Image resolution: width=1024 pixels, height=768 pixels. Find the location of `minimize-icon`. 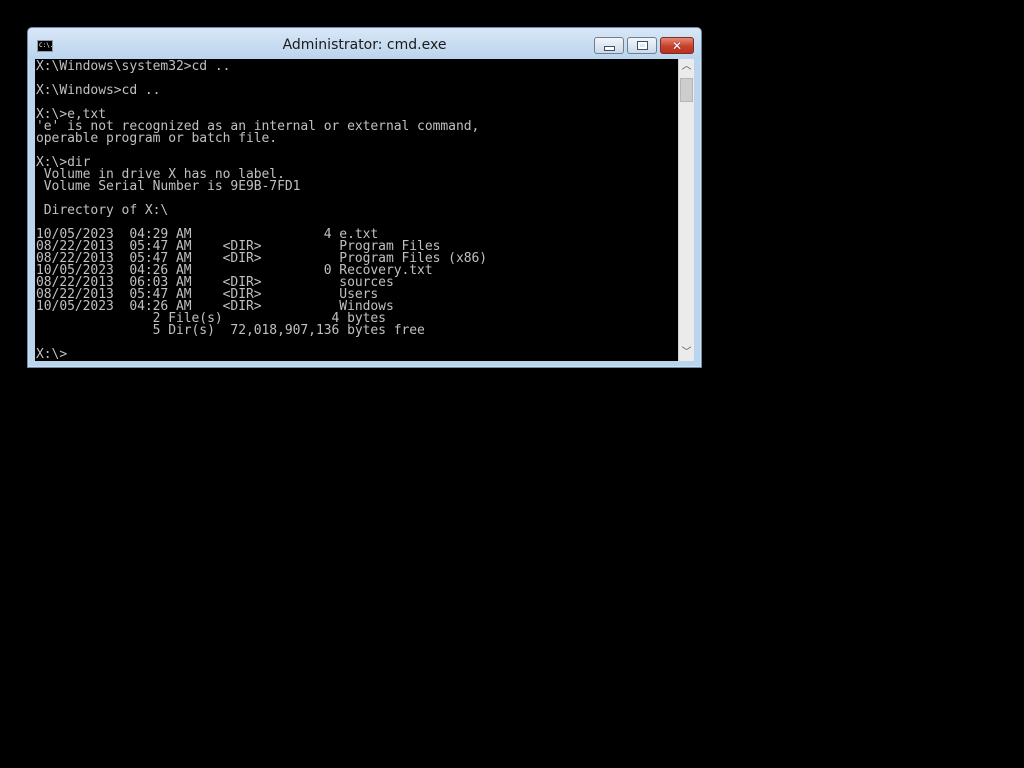

minimize-icon is located at coordinates (609, 48).